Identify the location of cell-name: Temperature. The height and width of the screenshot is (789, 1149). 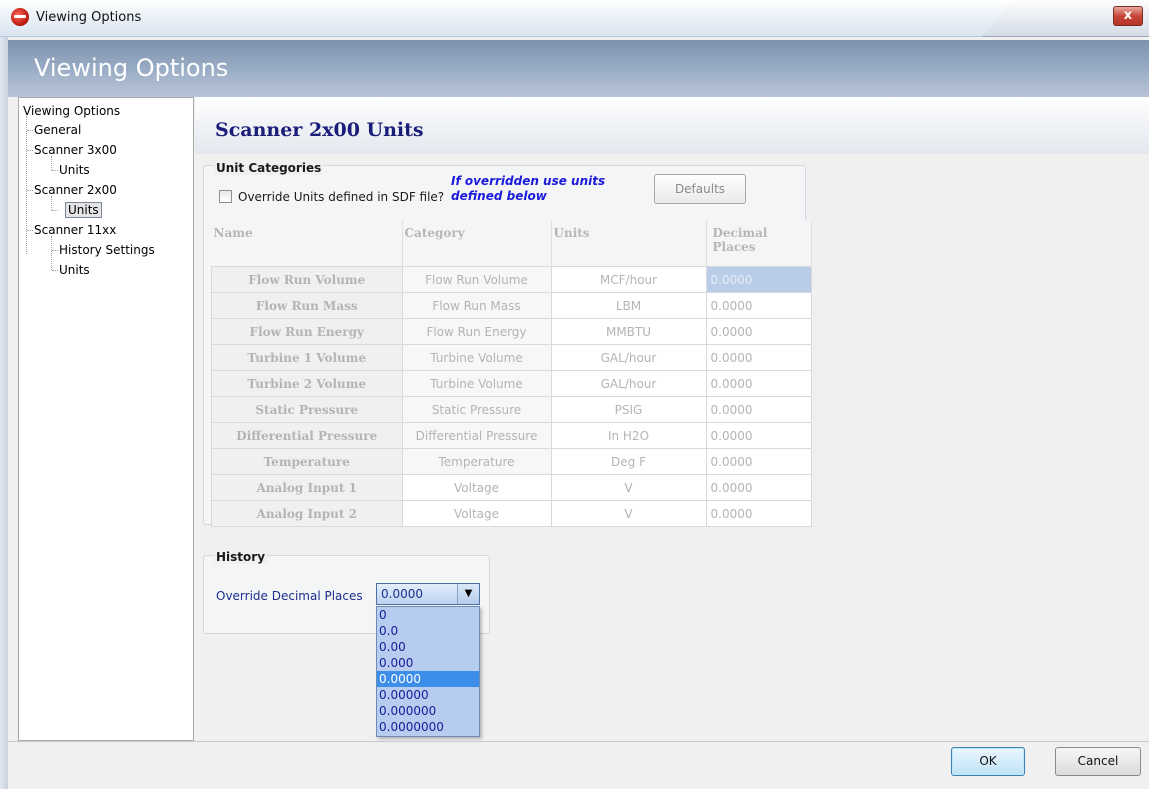
(307, 461).